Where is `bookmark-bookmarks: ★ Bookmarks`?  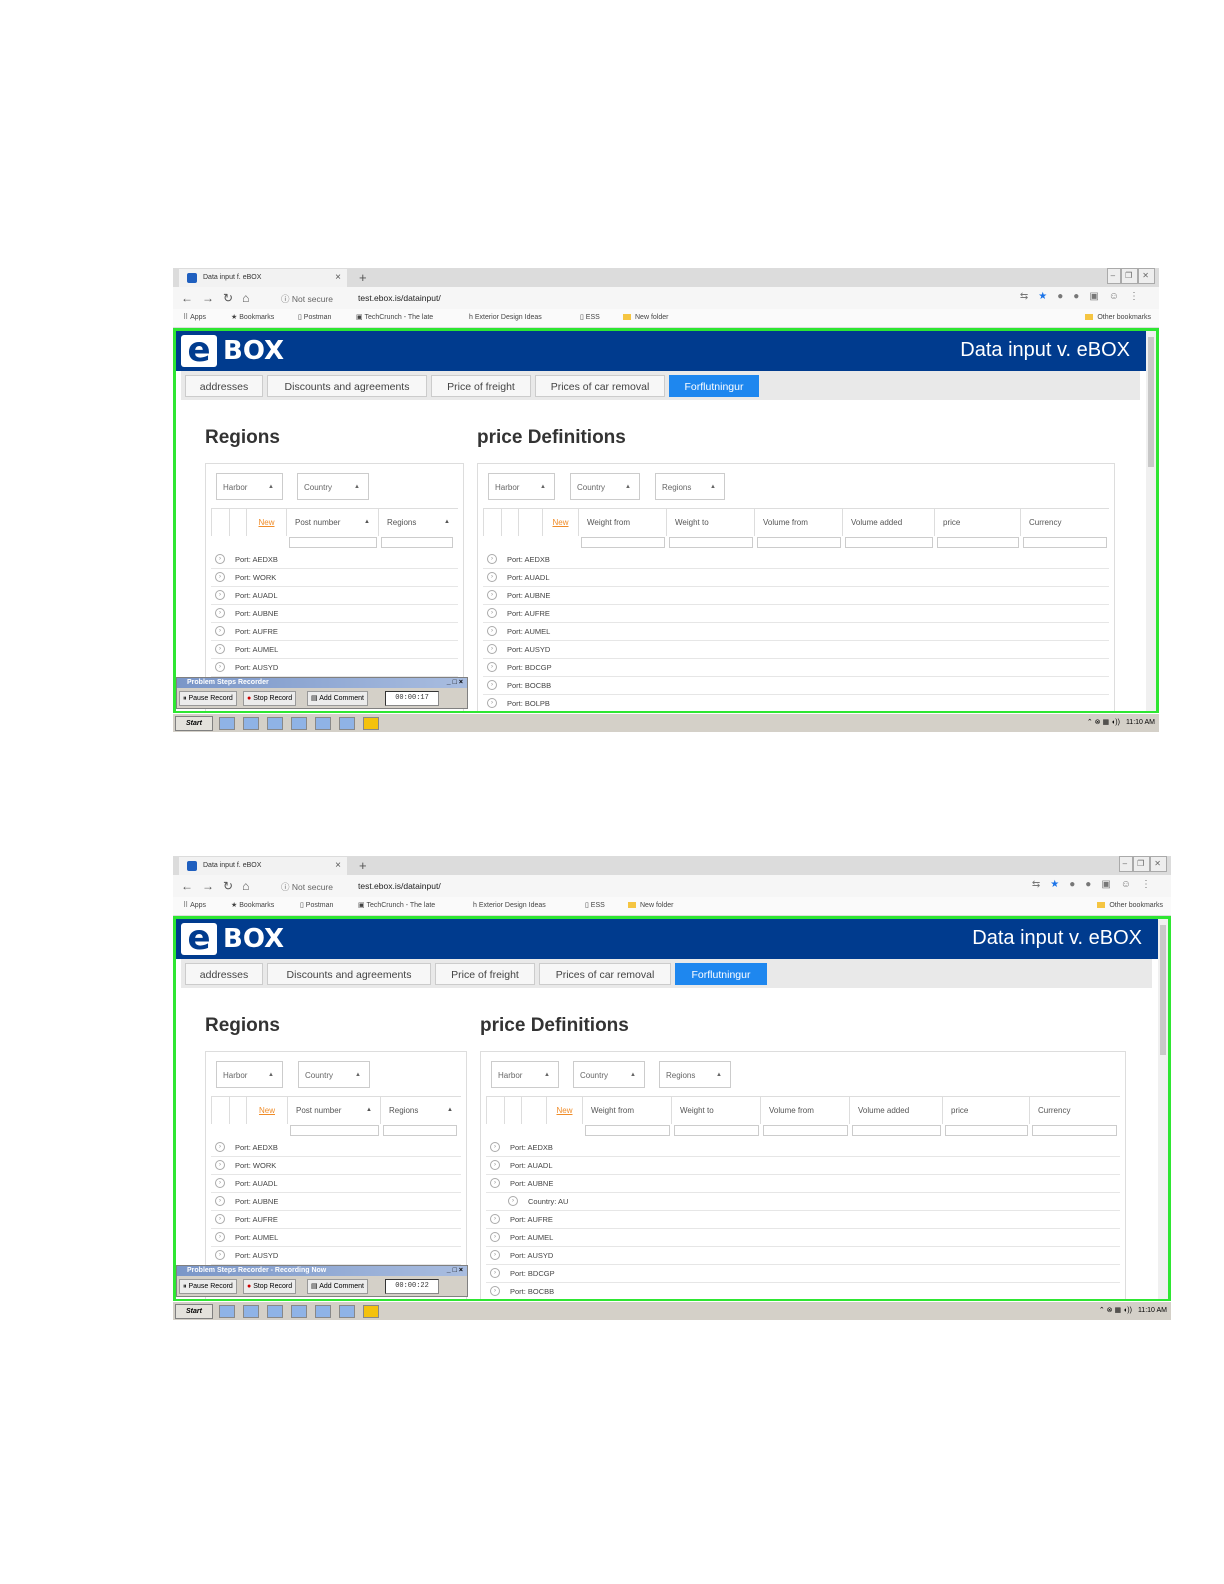
bookmark-bookmarks: ★ Bookmarks is located at coordinates (252, 318).